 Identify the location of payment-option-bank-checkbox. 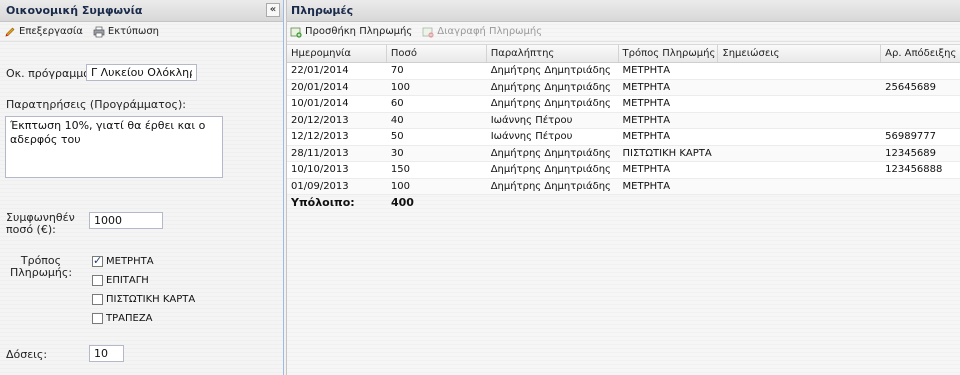
(97, 318).